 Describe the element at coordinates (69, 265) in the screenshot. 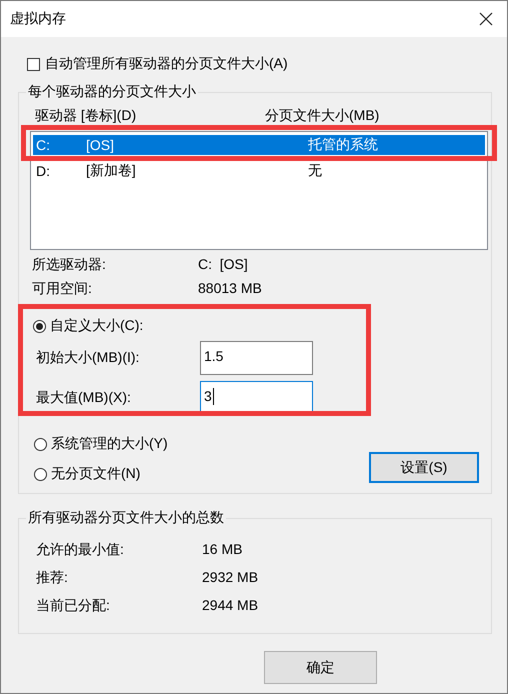

I see `info-label: 所选驱动器:` at that location.